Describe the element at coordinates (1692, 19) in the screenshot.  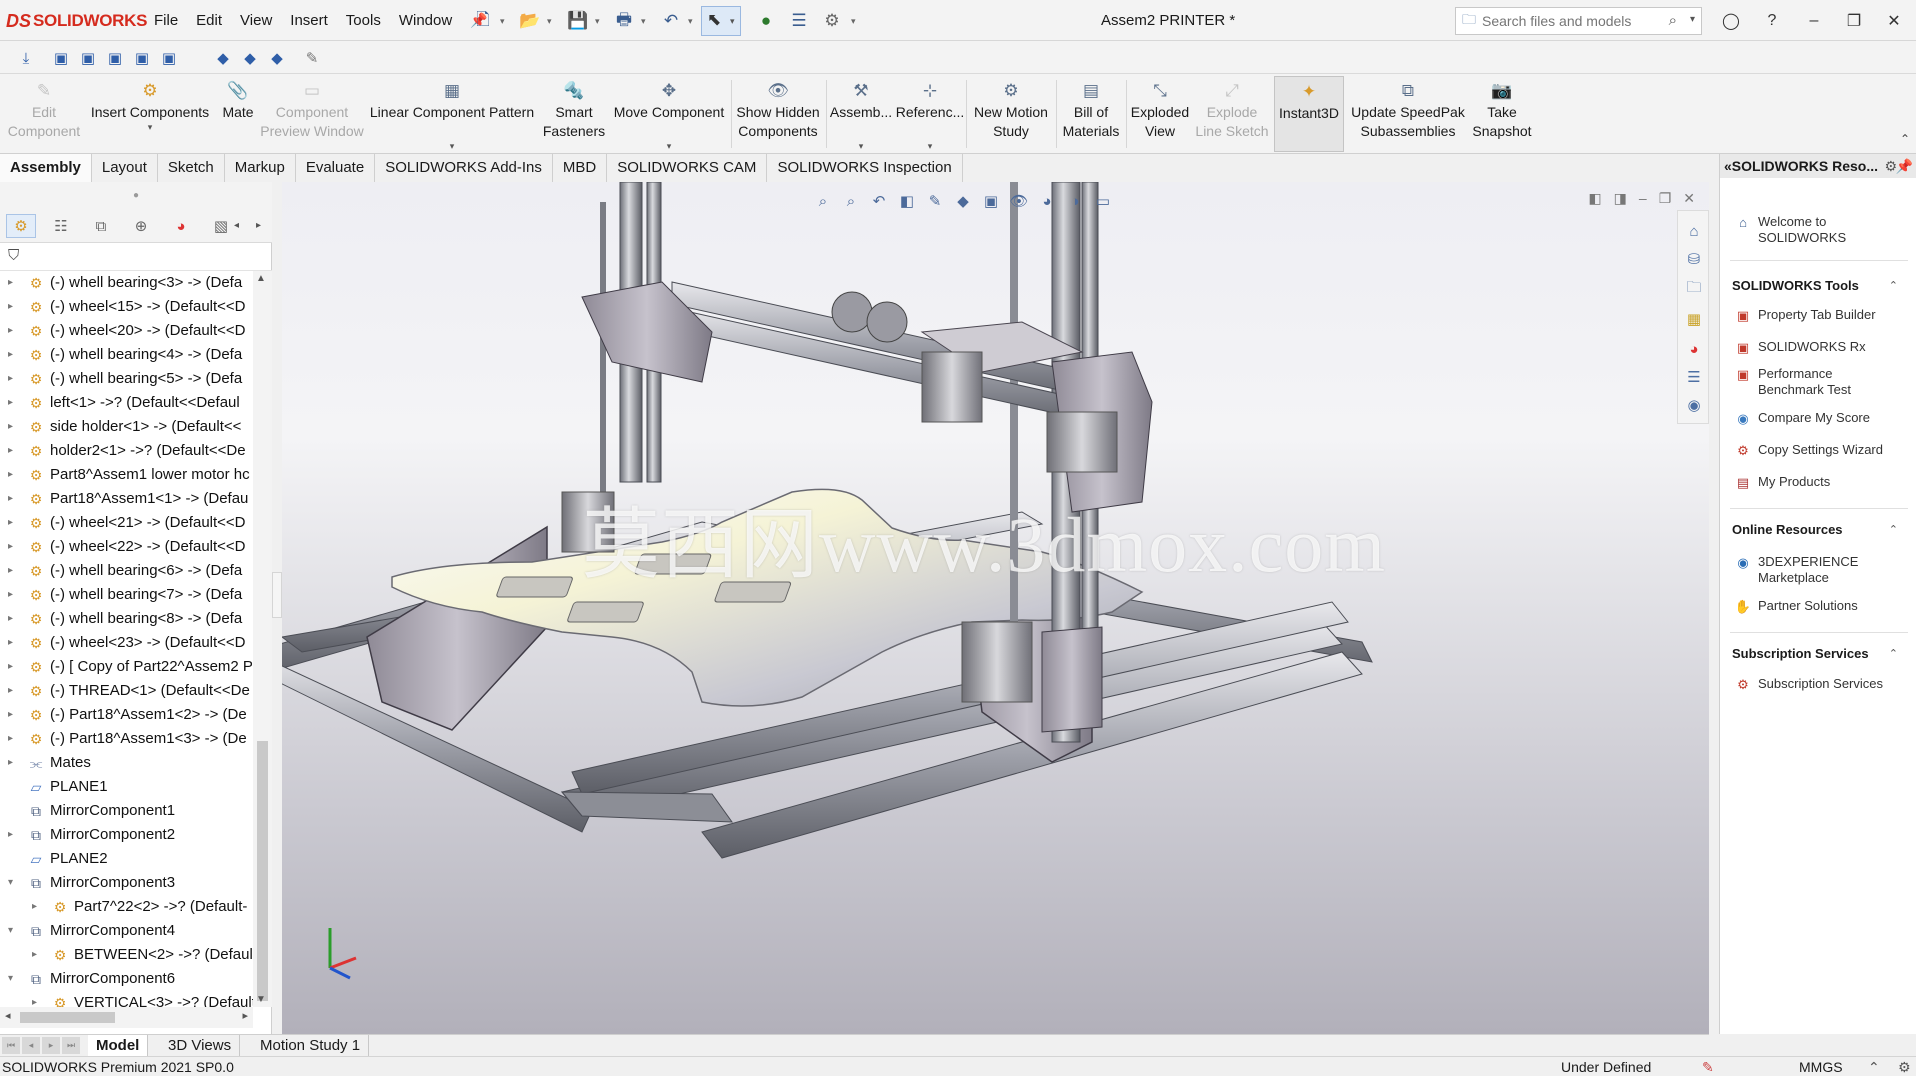
I see `search-dropdown-icon: ▾` at that location.